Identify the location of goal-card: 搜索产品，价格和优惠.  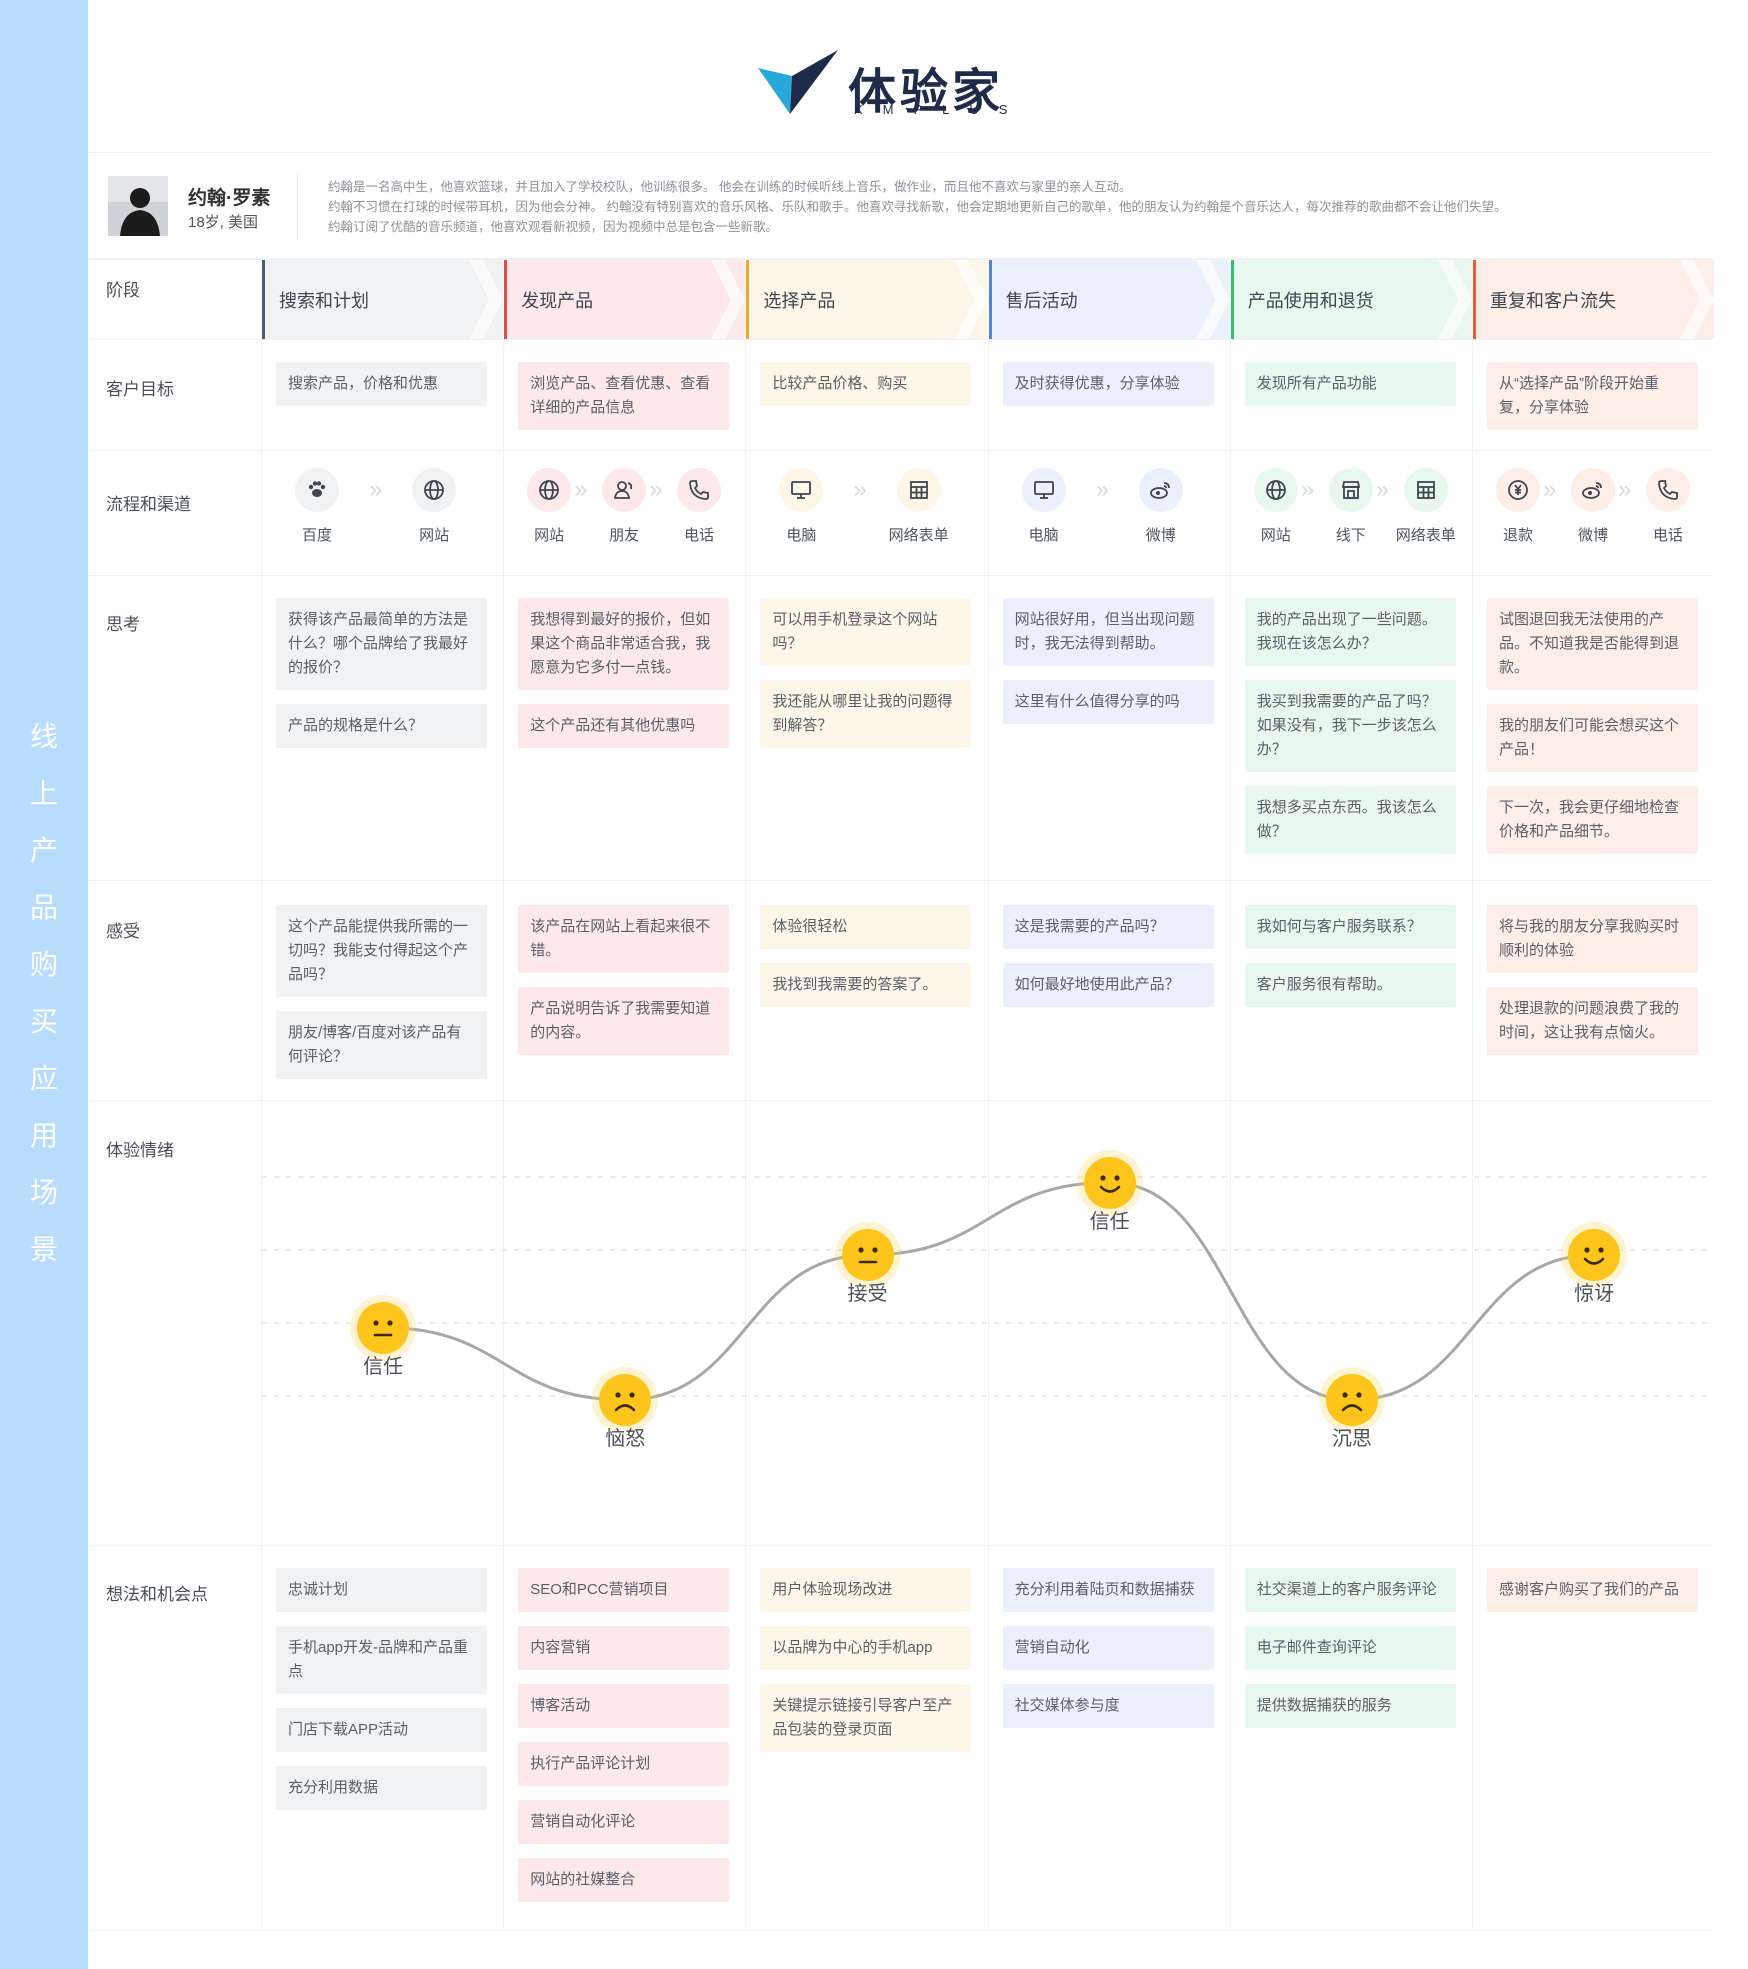
(381, 384).